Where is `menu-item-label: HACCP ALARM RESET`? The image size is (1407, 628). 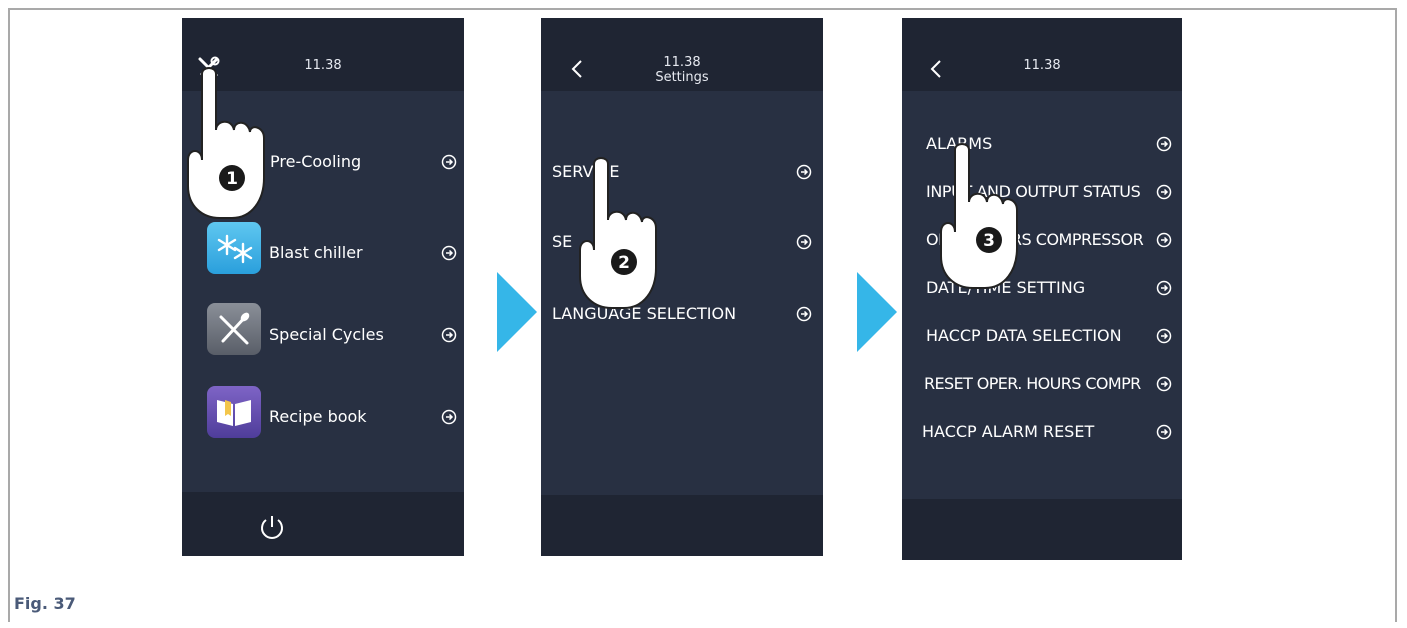 menu-item-label: HACCP ALARM RESET is located at coordinates (1008, 431).